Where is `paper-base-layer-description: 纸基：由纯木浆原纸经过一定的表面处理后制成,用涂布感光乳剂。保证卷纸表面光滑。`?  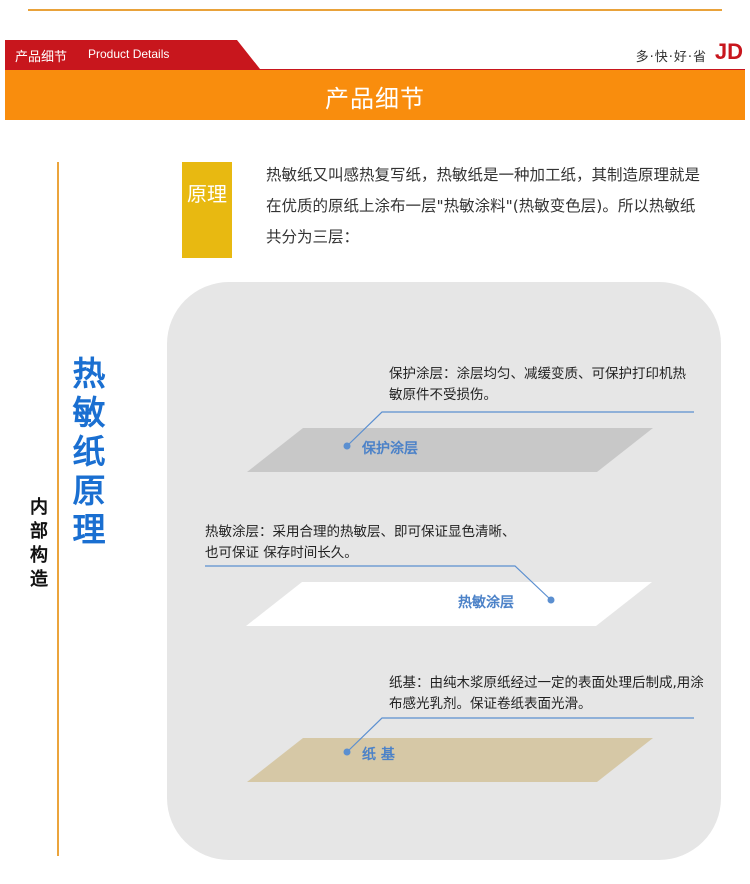 paper-base-layer-description: 纸基：由纯木浆原纸经过一定的表面处理后制成,用涂布感光乳剂。保证卷纸表面光滑。 is located at coordinates (546, 693).